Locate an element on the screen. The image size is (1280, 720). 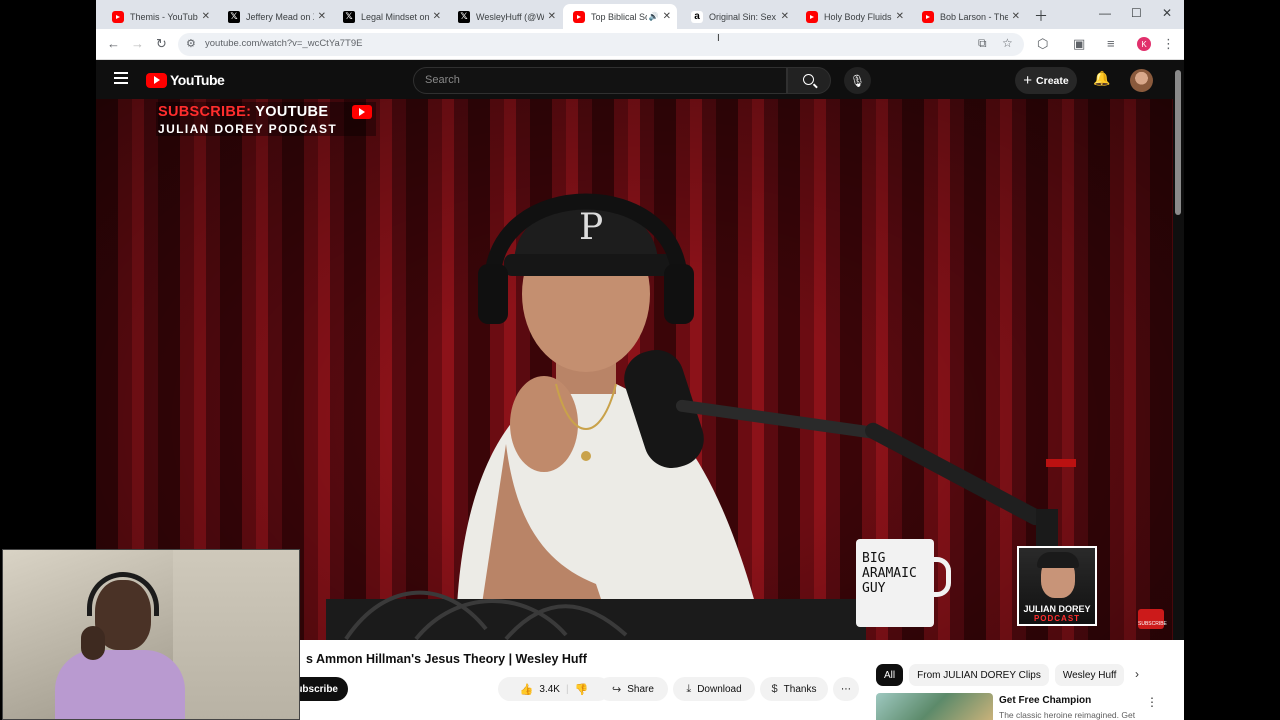
amazon-favicon-icon: a is located at coordinates (697, 16).